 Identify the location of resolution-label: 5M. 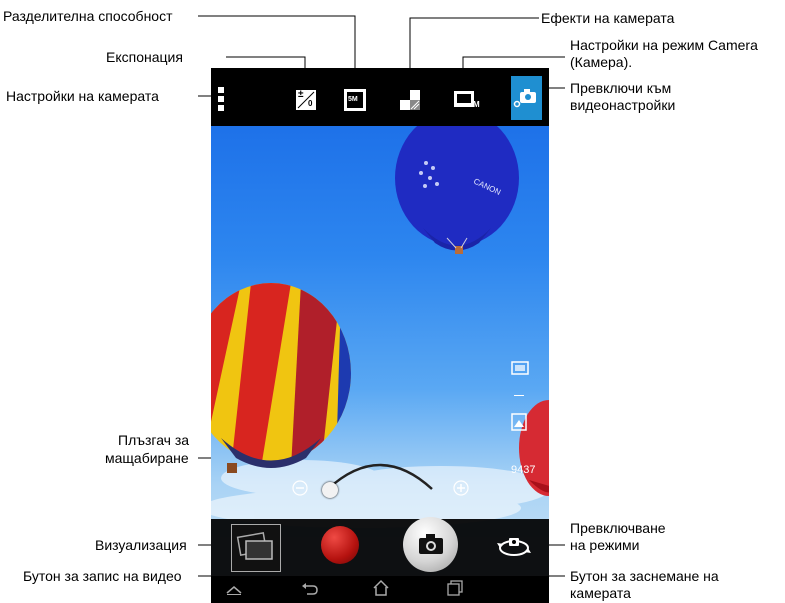
(353, 99).